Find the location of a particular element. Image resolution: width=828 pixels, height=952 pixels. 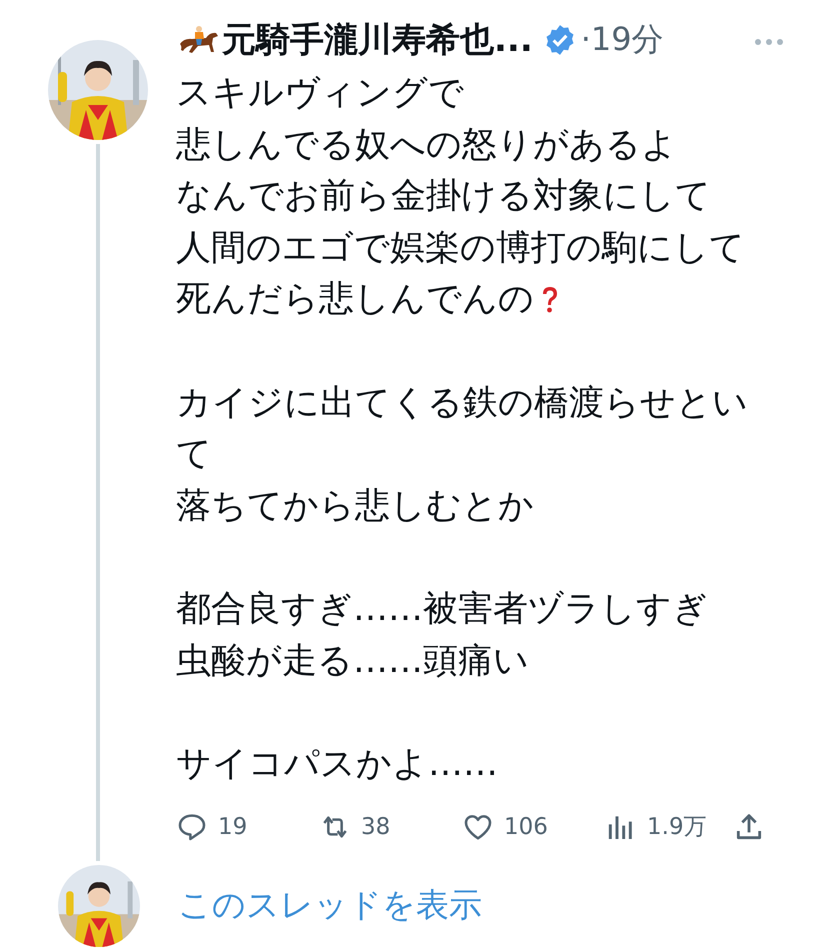

tweet-text-line: て is located at coordinates (194, 454).